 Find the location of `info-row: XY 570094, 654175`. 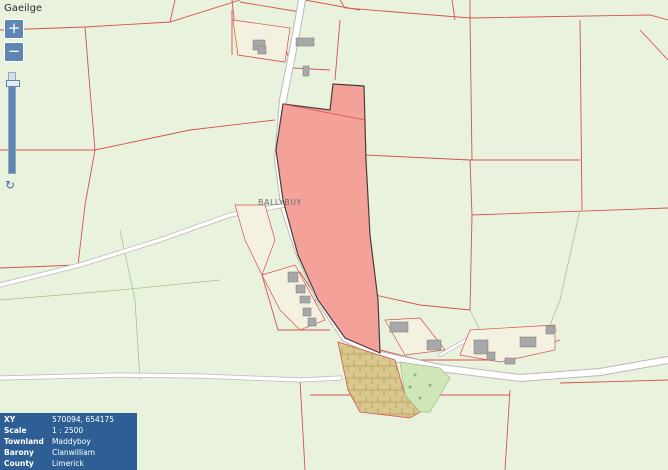

info-row: XY 570094, 654175 is located at coordinates (70, 419).